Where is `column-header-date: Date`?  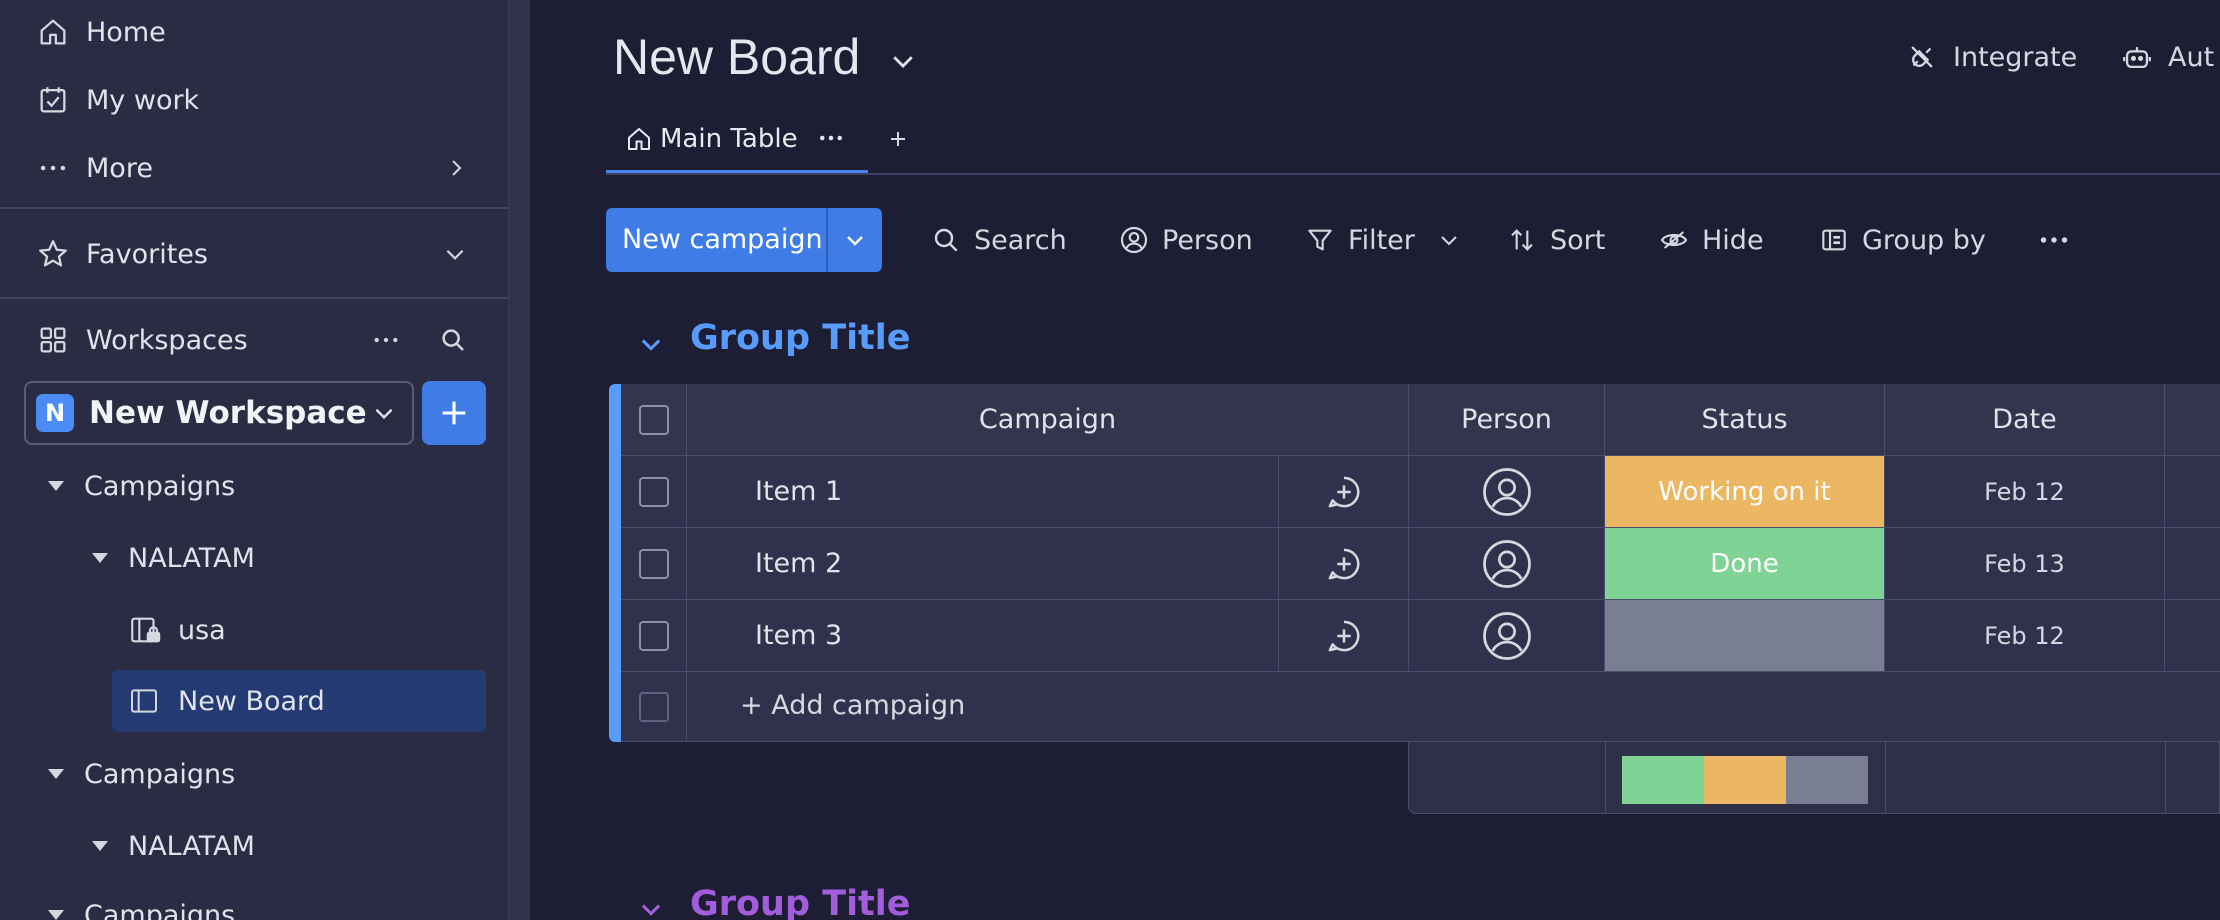 column-header-date: Date is located at coordinates (2025, 420).